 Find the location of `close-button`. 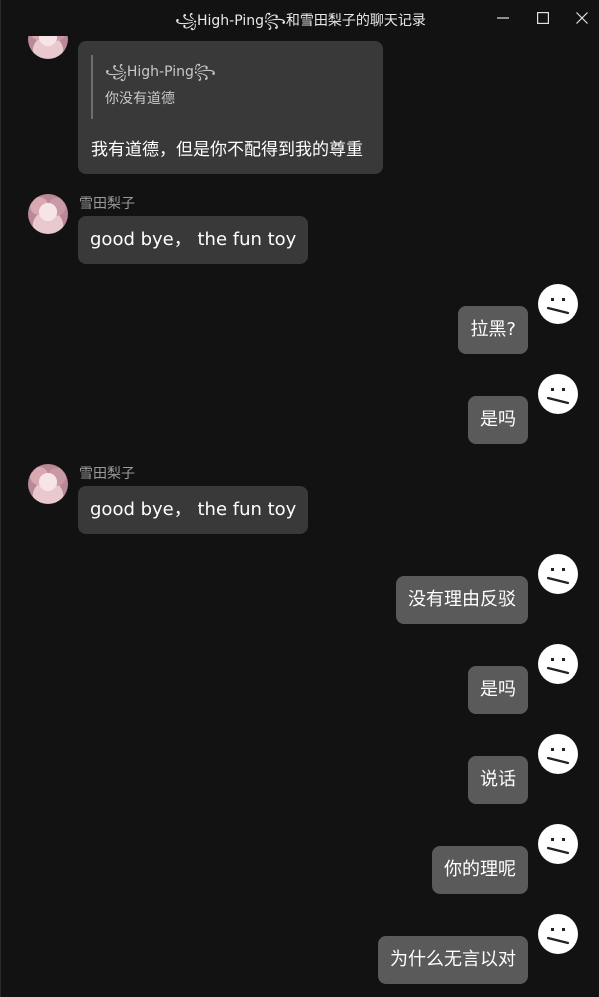

close-button is located at coordinates (581, 18).